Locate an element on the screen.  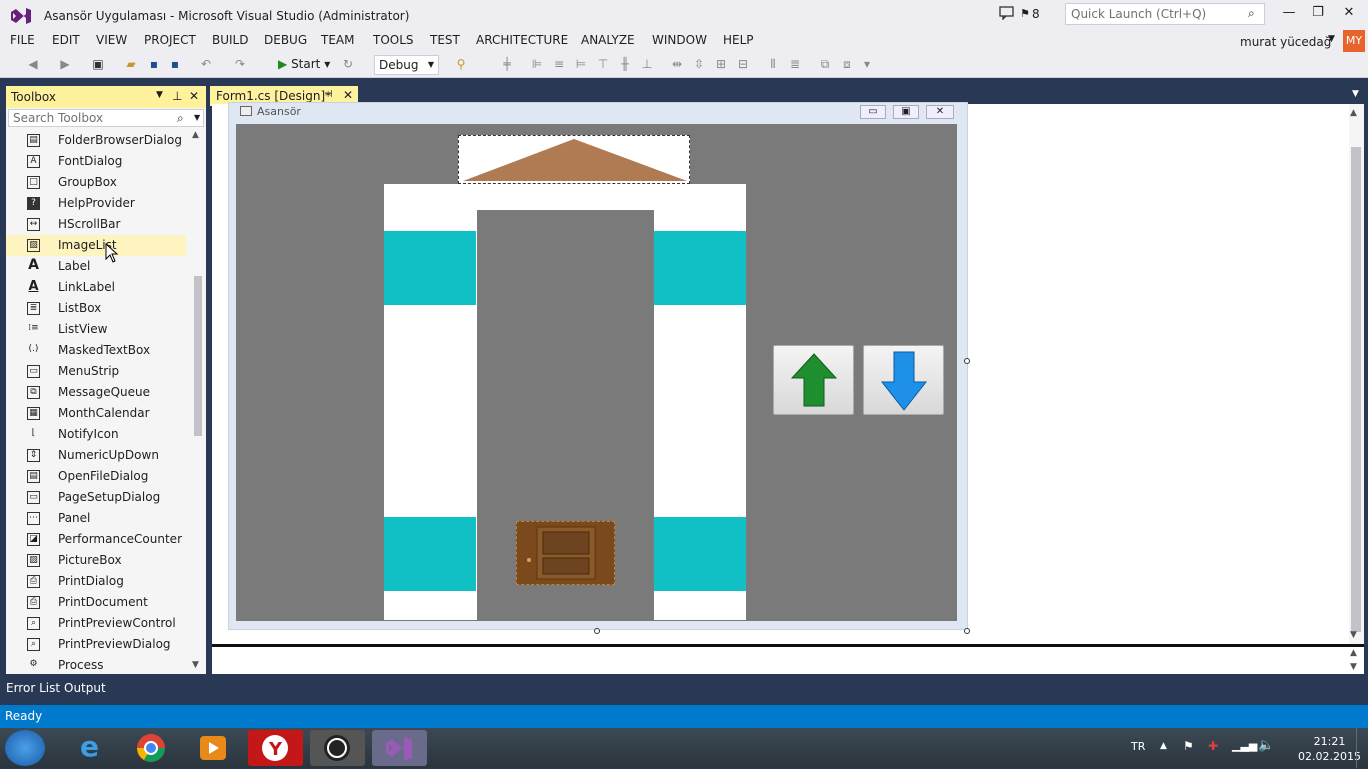
toolbox-item-panel: ⋯ Panel is located at coordinates (96, 518).